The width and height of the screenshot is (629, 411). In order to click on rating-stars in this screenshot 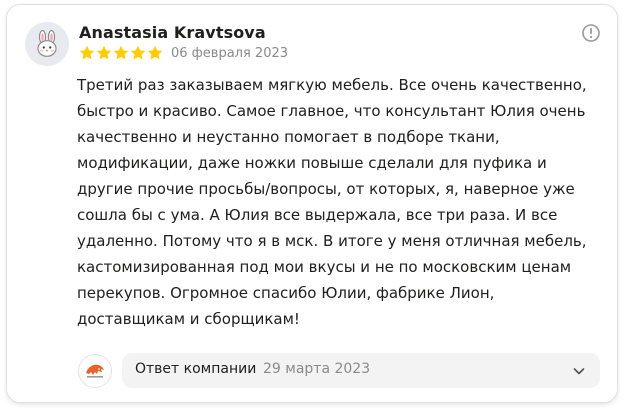, I will do `click(121, 53)`.